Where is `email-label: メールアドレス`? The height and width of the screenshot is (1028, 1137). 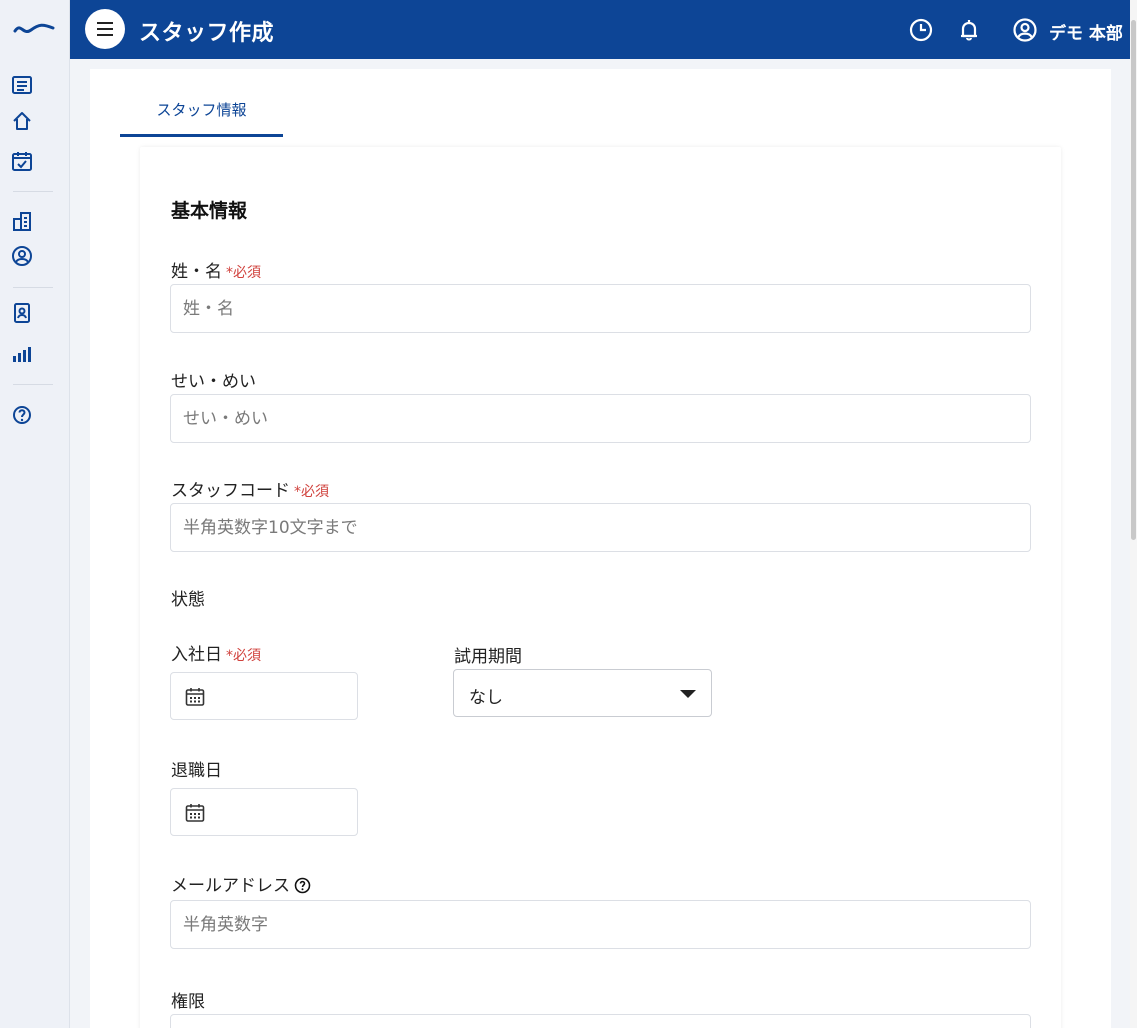
email-label: メールアドレス is located at coordinates (241, 883).